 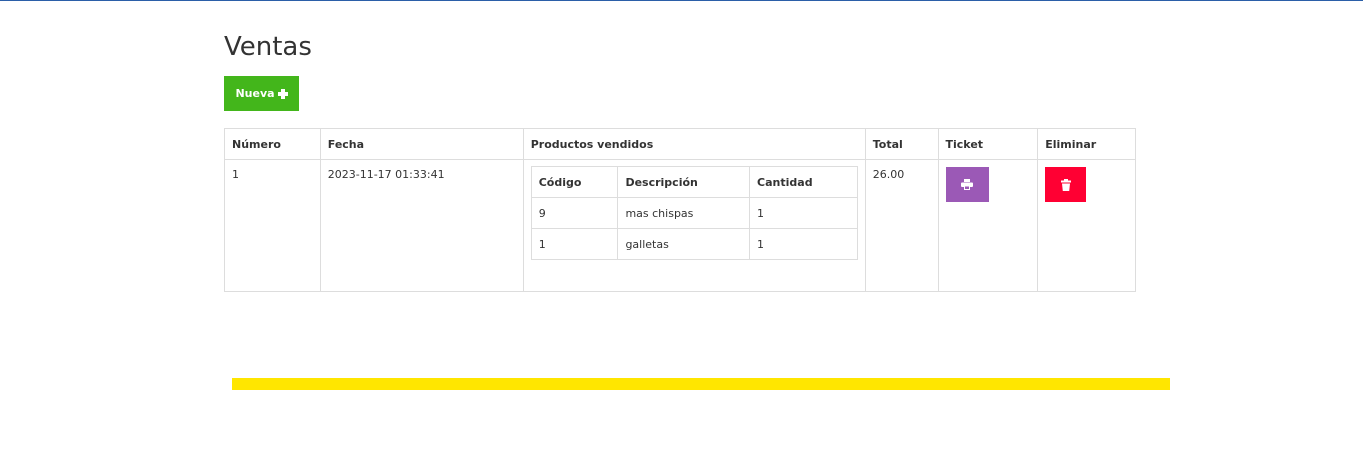 What do you see at coordinates (901, 225) in the screenshot?
I see `sale-total: 26.00` at bounding box center [901, 225].